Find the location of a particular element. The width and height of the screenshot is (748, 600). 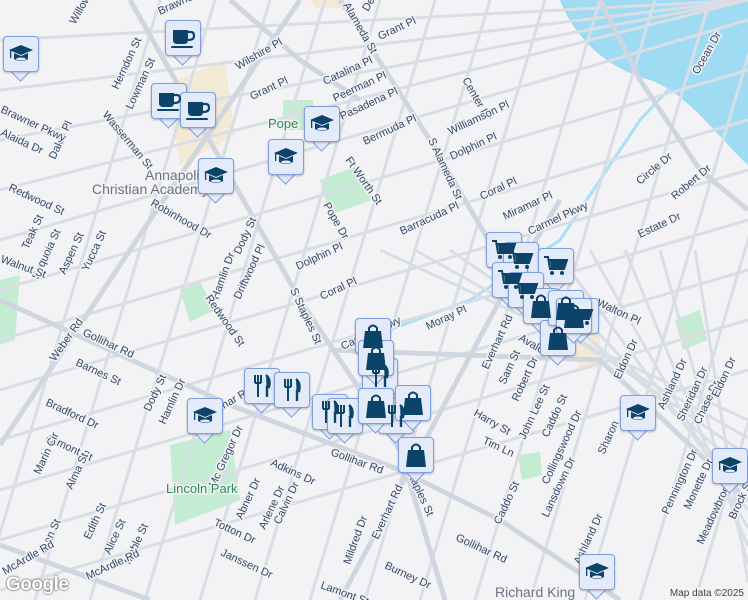

park-area is located at coordinates (530, 466).